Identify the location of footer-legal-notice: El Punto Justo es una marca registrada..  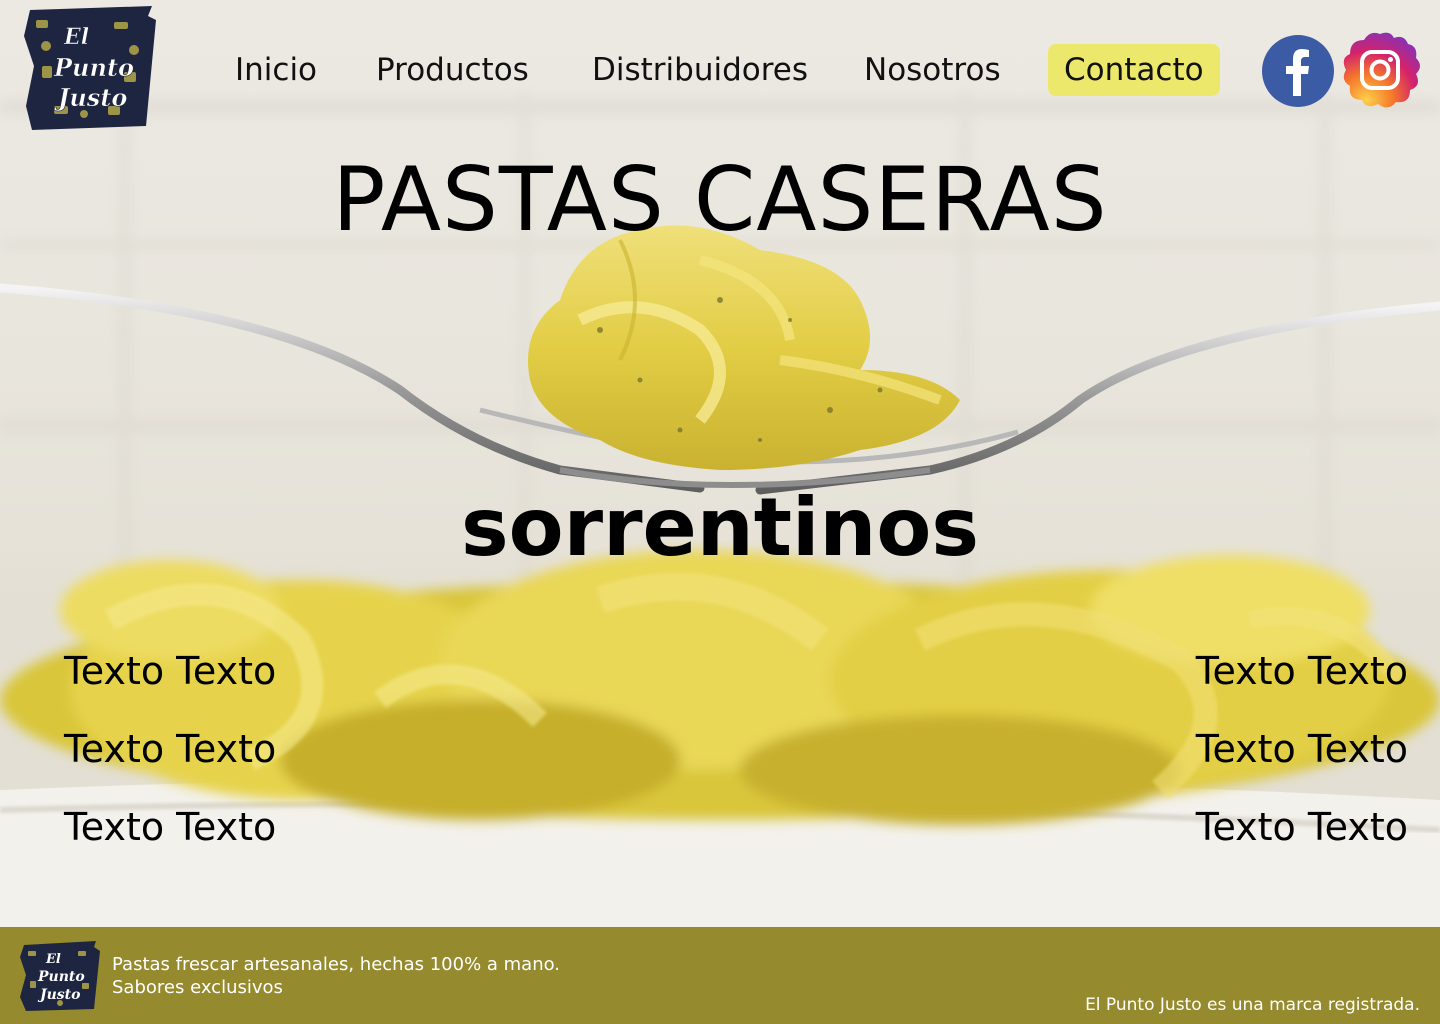
(1252, 1005).